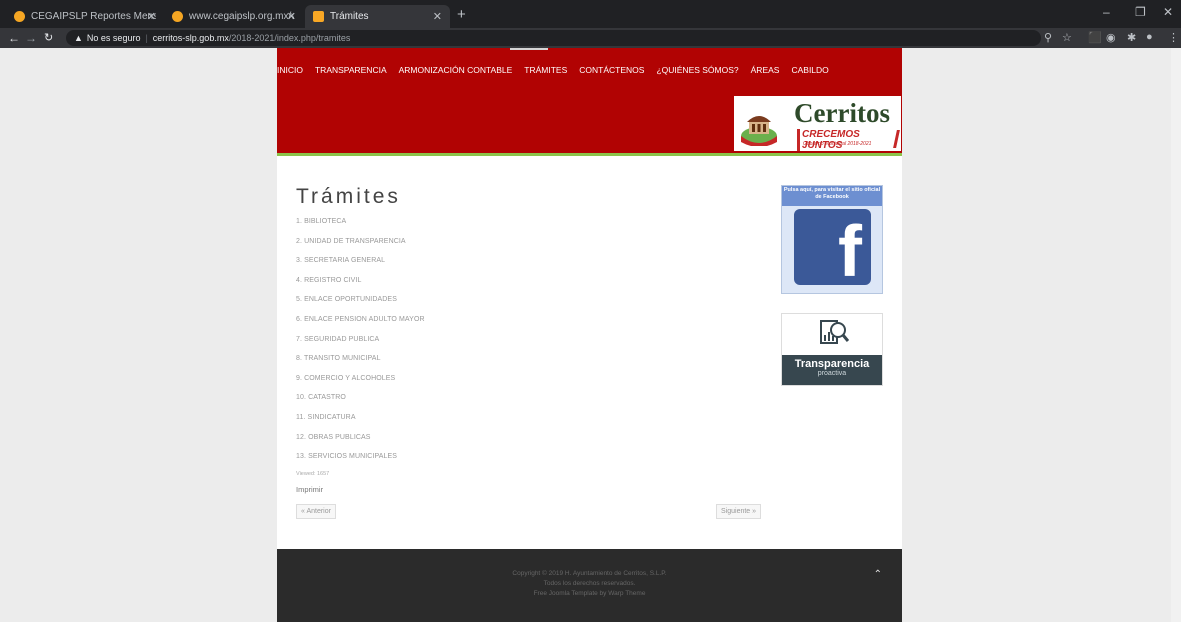  Describe the element at coordinates (326, 417) in the screenshot. I see `list-item: 11. SINDICATURA` at that location.